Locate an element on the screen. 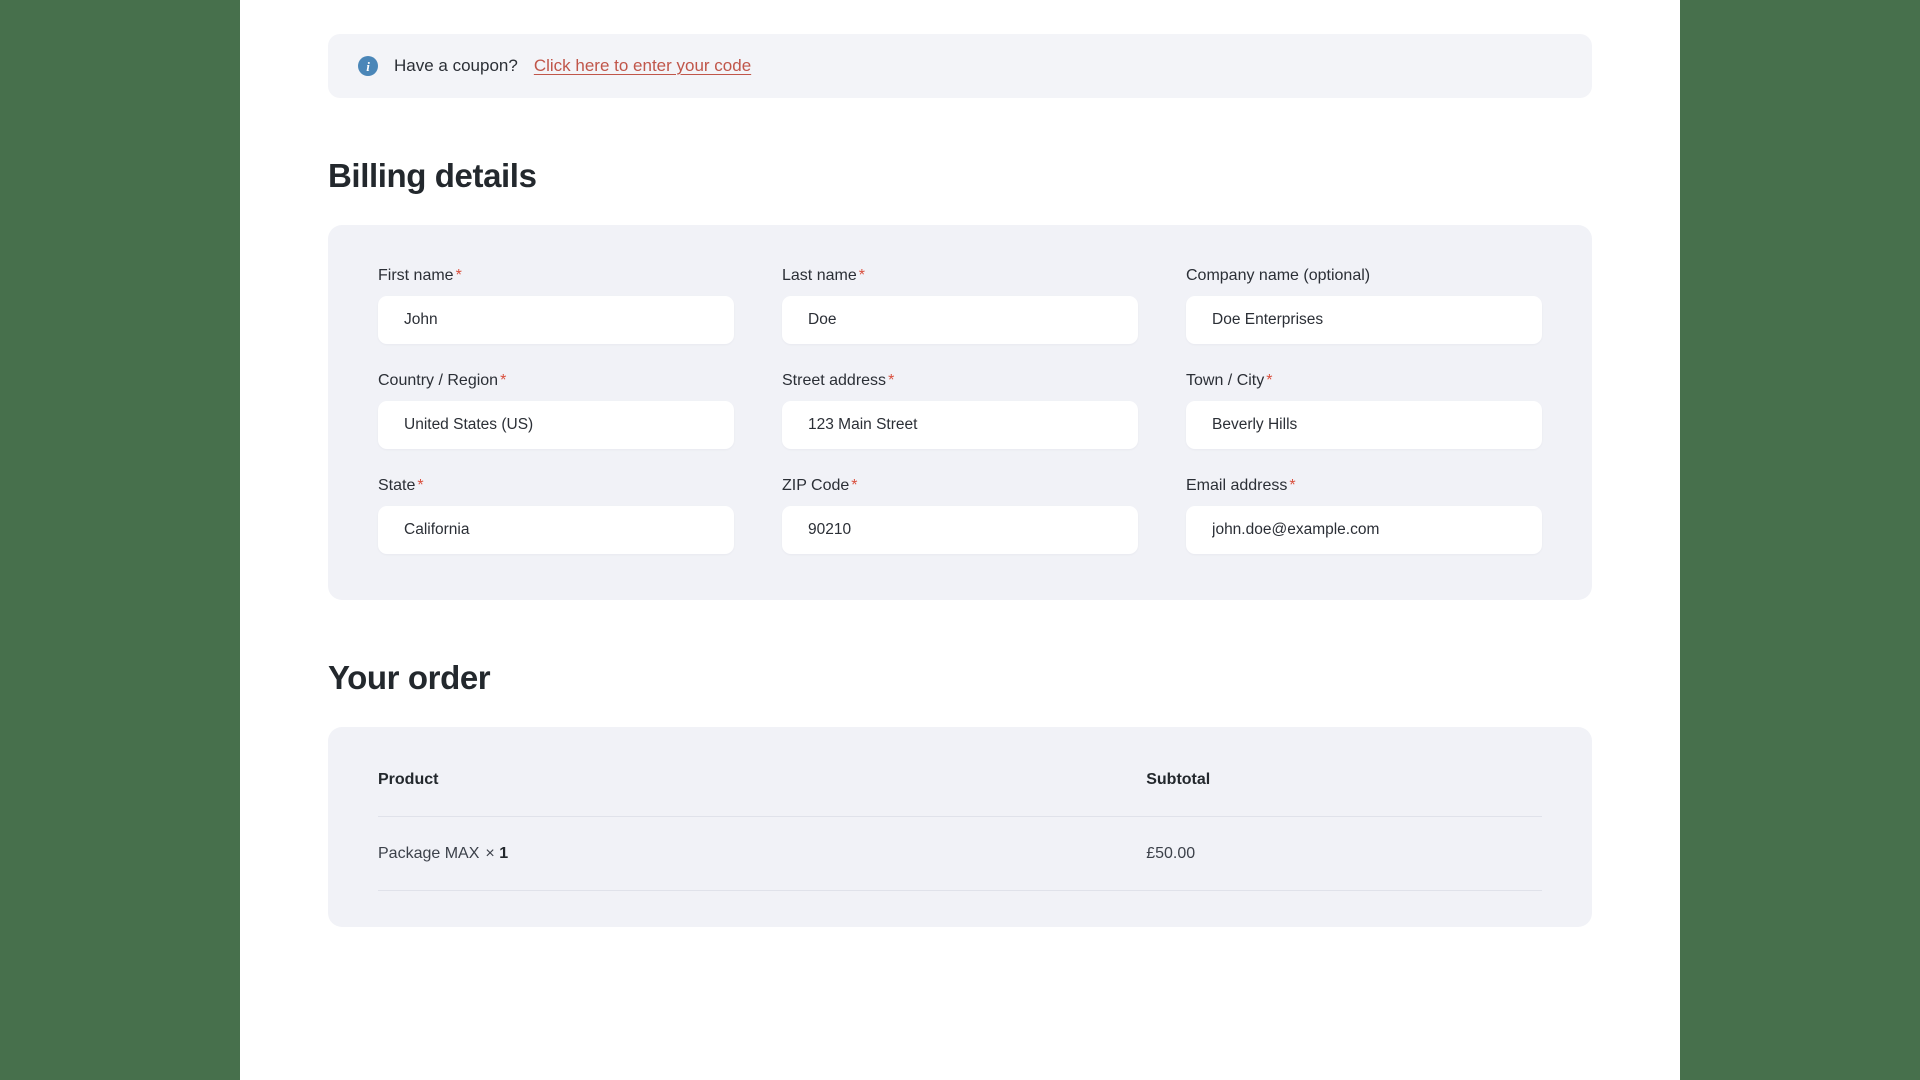 Image resolution: width=1920 pixels, height=1080 pixels. table-row: Package MAX × 1 £50.00 is located at coordinates (960, 853).